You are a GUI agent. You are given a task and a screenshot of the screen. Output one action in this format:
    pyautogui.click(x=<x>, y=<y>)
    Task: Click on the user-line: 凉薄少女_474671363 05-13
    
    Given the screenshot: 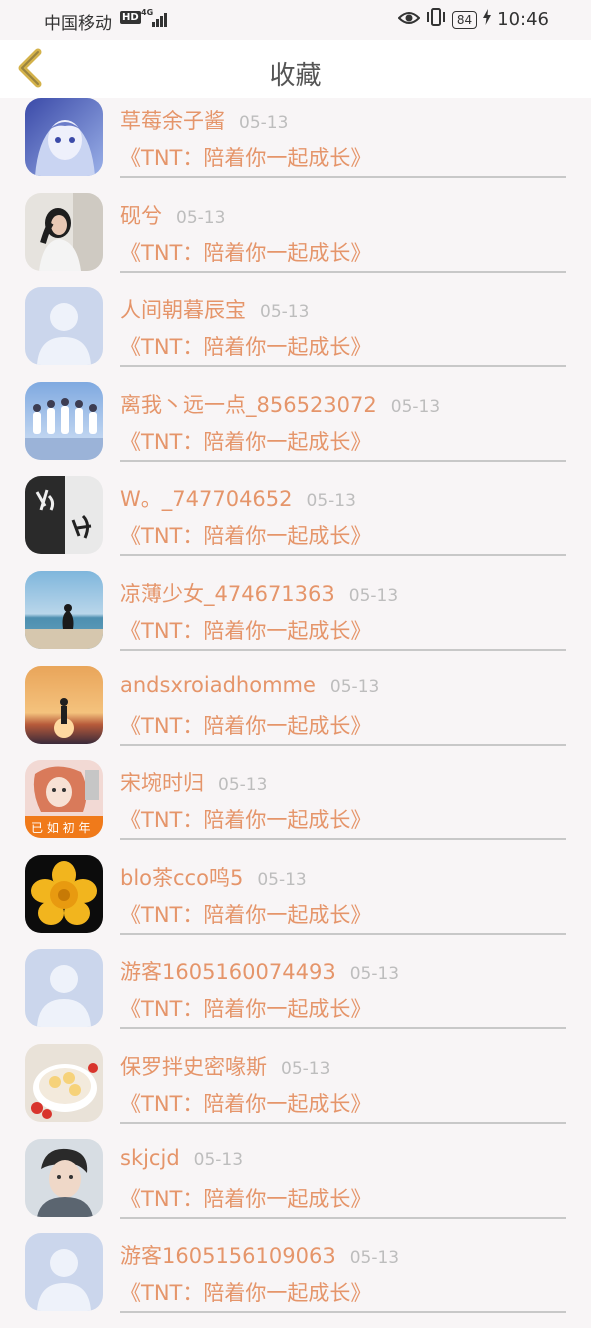 What is the action you would take?
    pyautogui.click(x=259, y=593)
    